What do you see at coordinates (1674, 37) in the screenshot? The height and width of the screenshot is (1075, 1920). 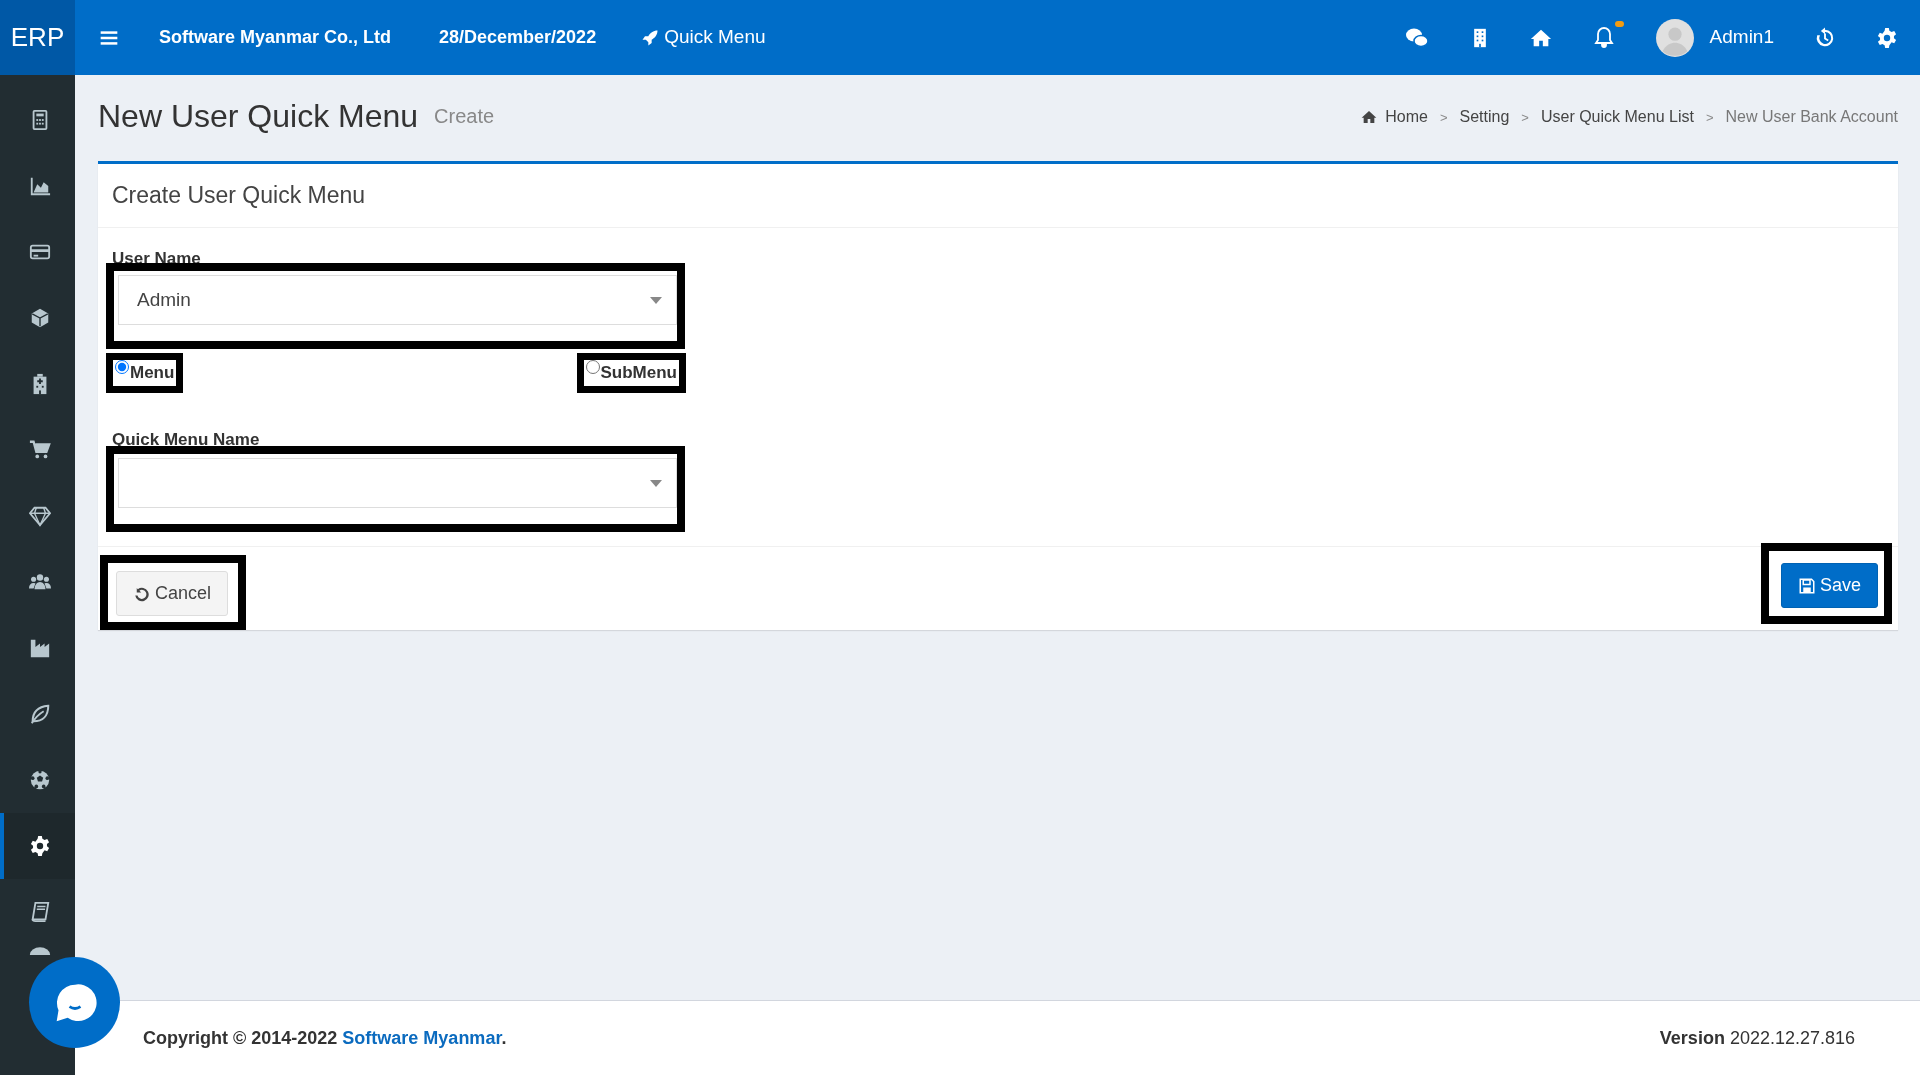 I see `avatar-icon` at bounding box center [1674, 37].